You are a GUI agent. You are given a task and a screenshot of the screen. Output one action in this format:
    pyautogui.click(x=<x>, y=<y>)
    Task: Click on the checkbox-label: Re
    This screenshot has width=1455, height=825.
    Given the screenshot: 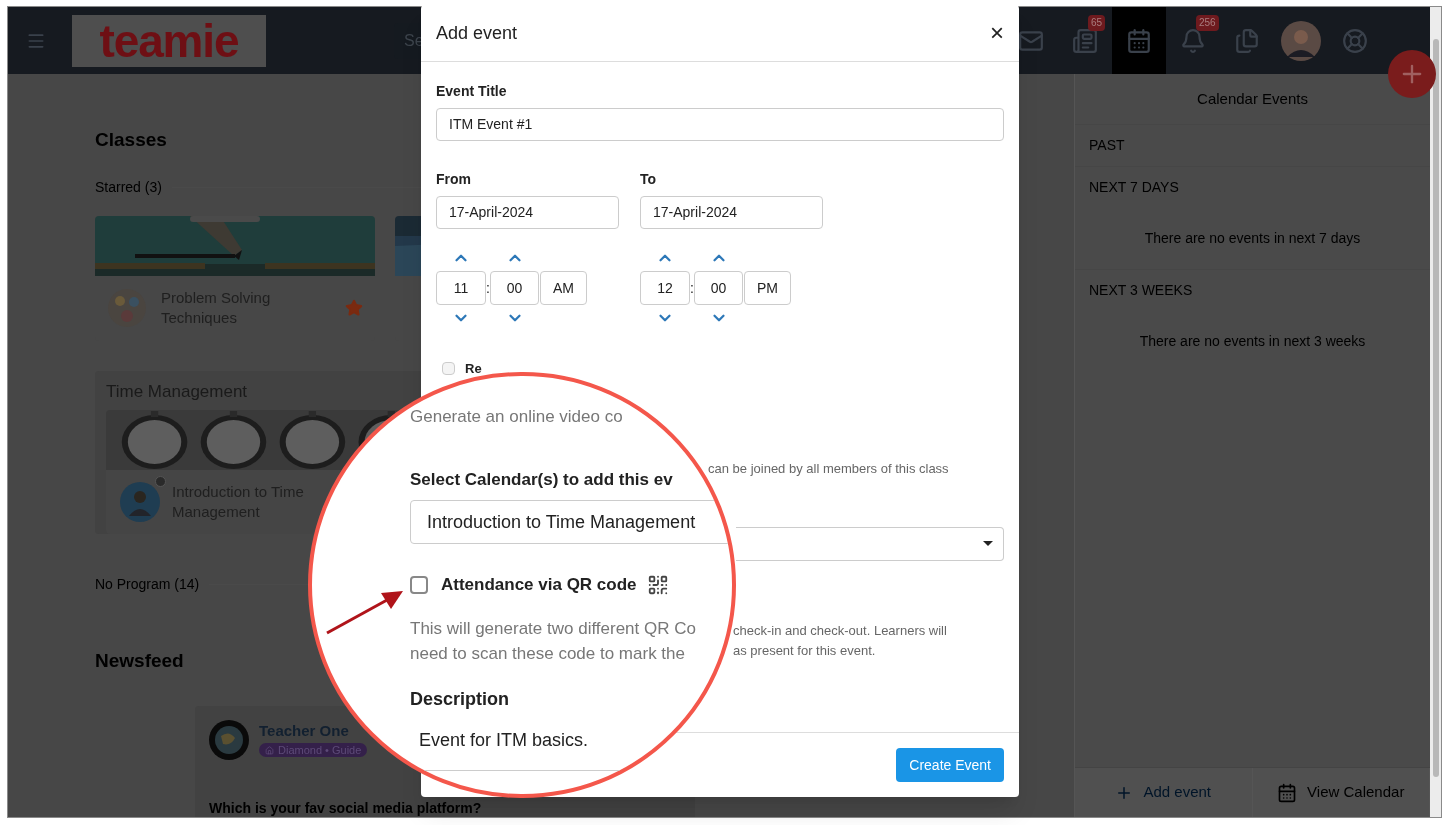 What is the action you would take?
    pyautogui.click(x=473, y=369)
    